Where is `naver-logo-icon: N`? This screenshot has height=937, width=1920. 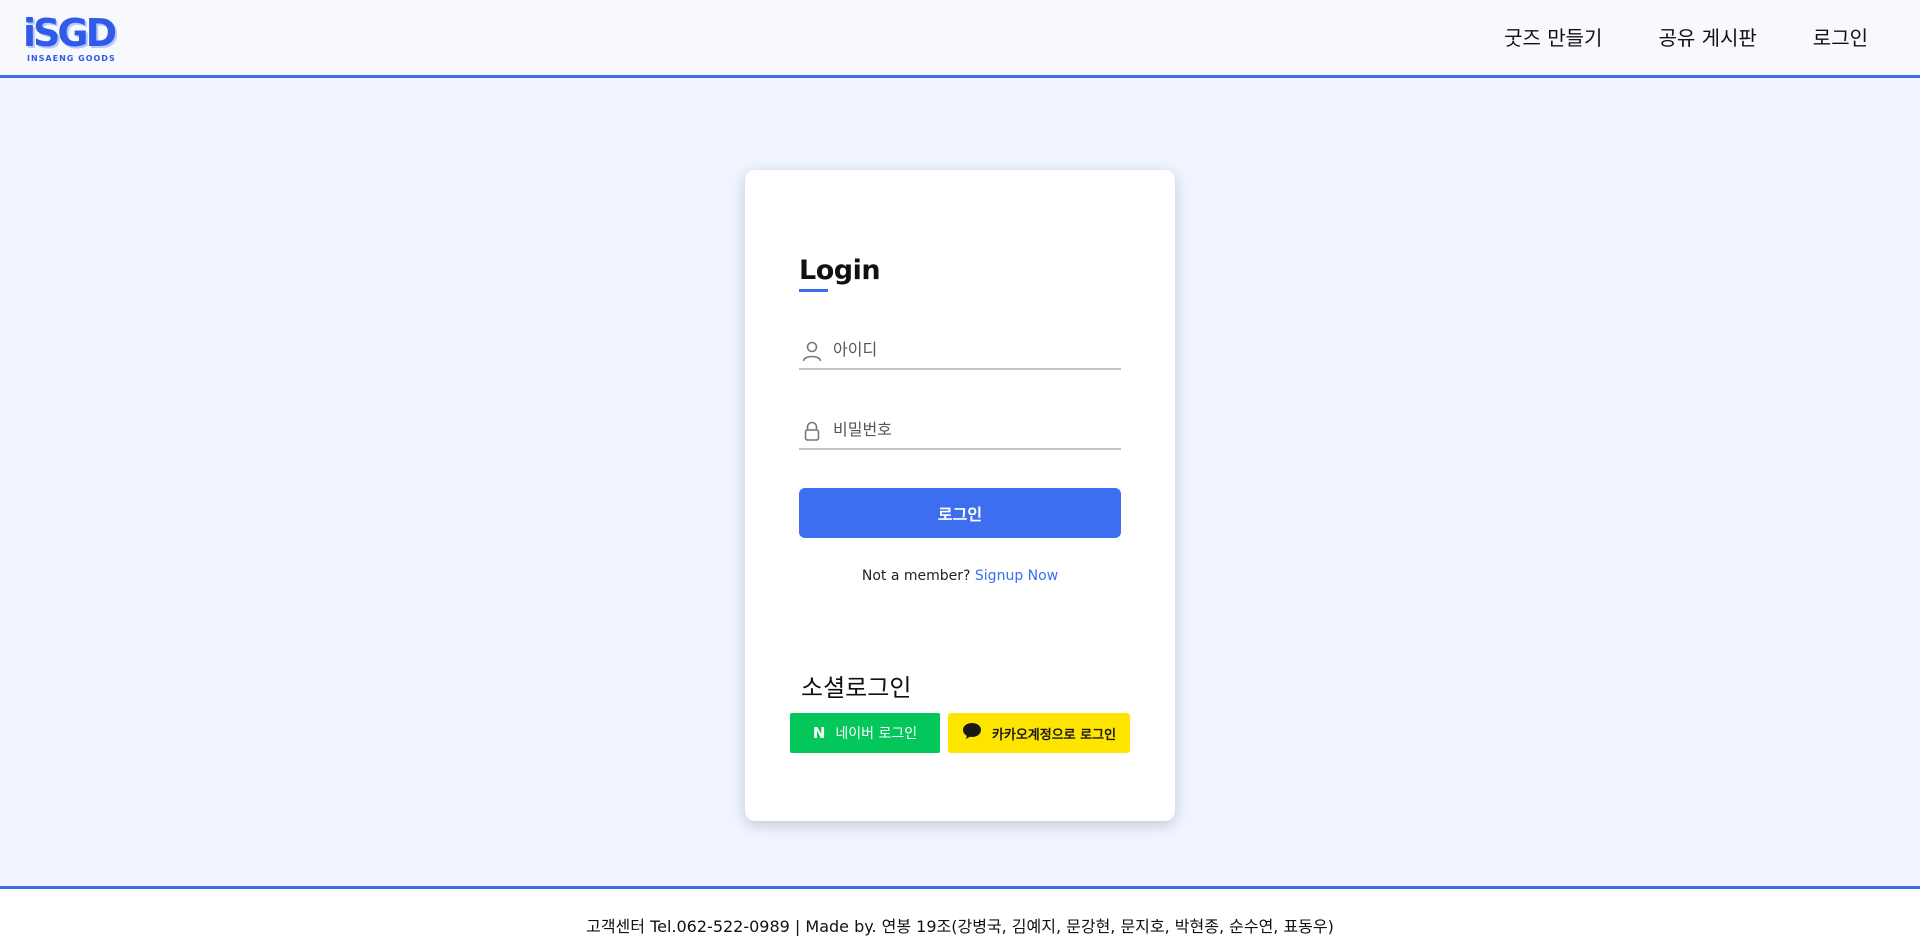 naver-logo-icon: N is located at coordinates (819, 733).